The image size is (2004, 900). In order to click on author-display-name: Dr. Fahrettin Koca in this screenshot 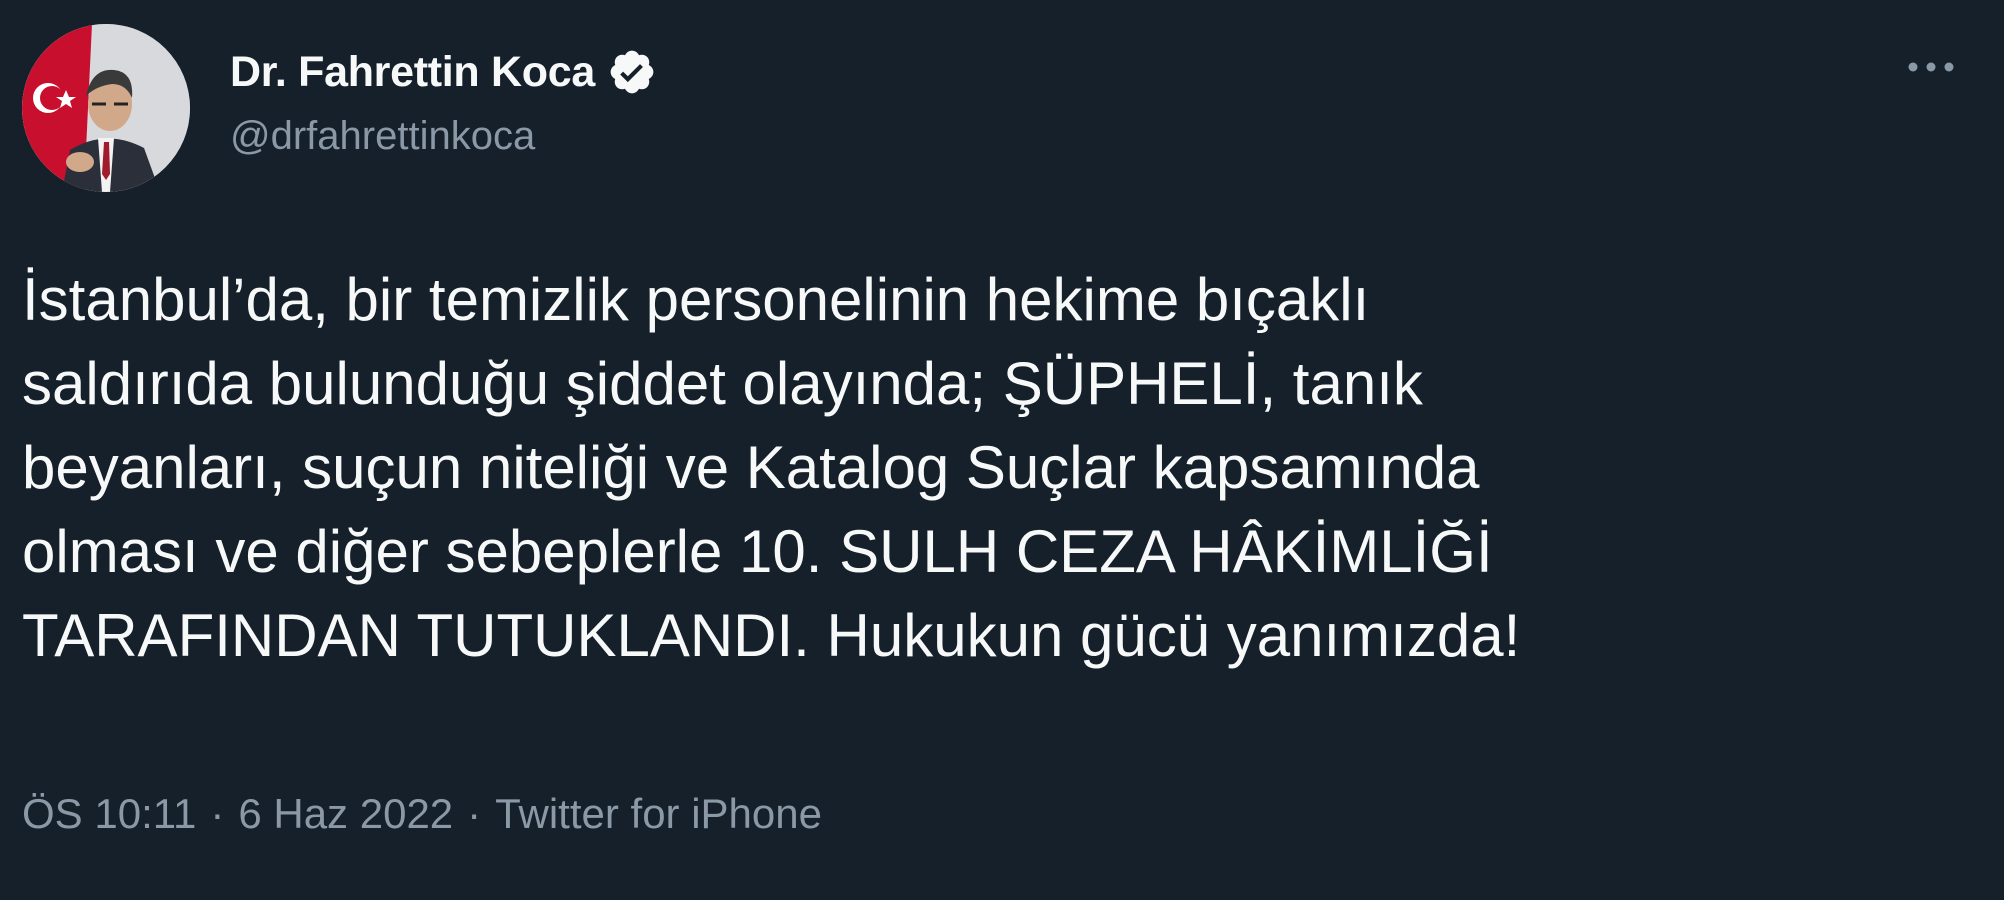, I will do `click(412, 72)`.